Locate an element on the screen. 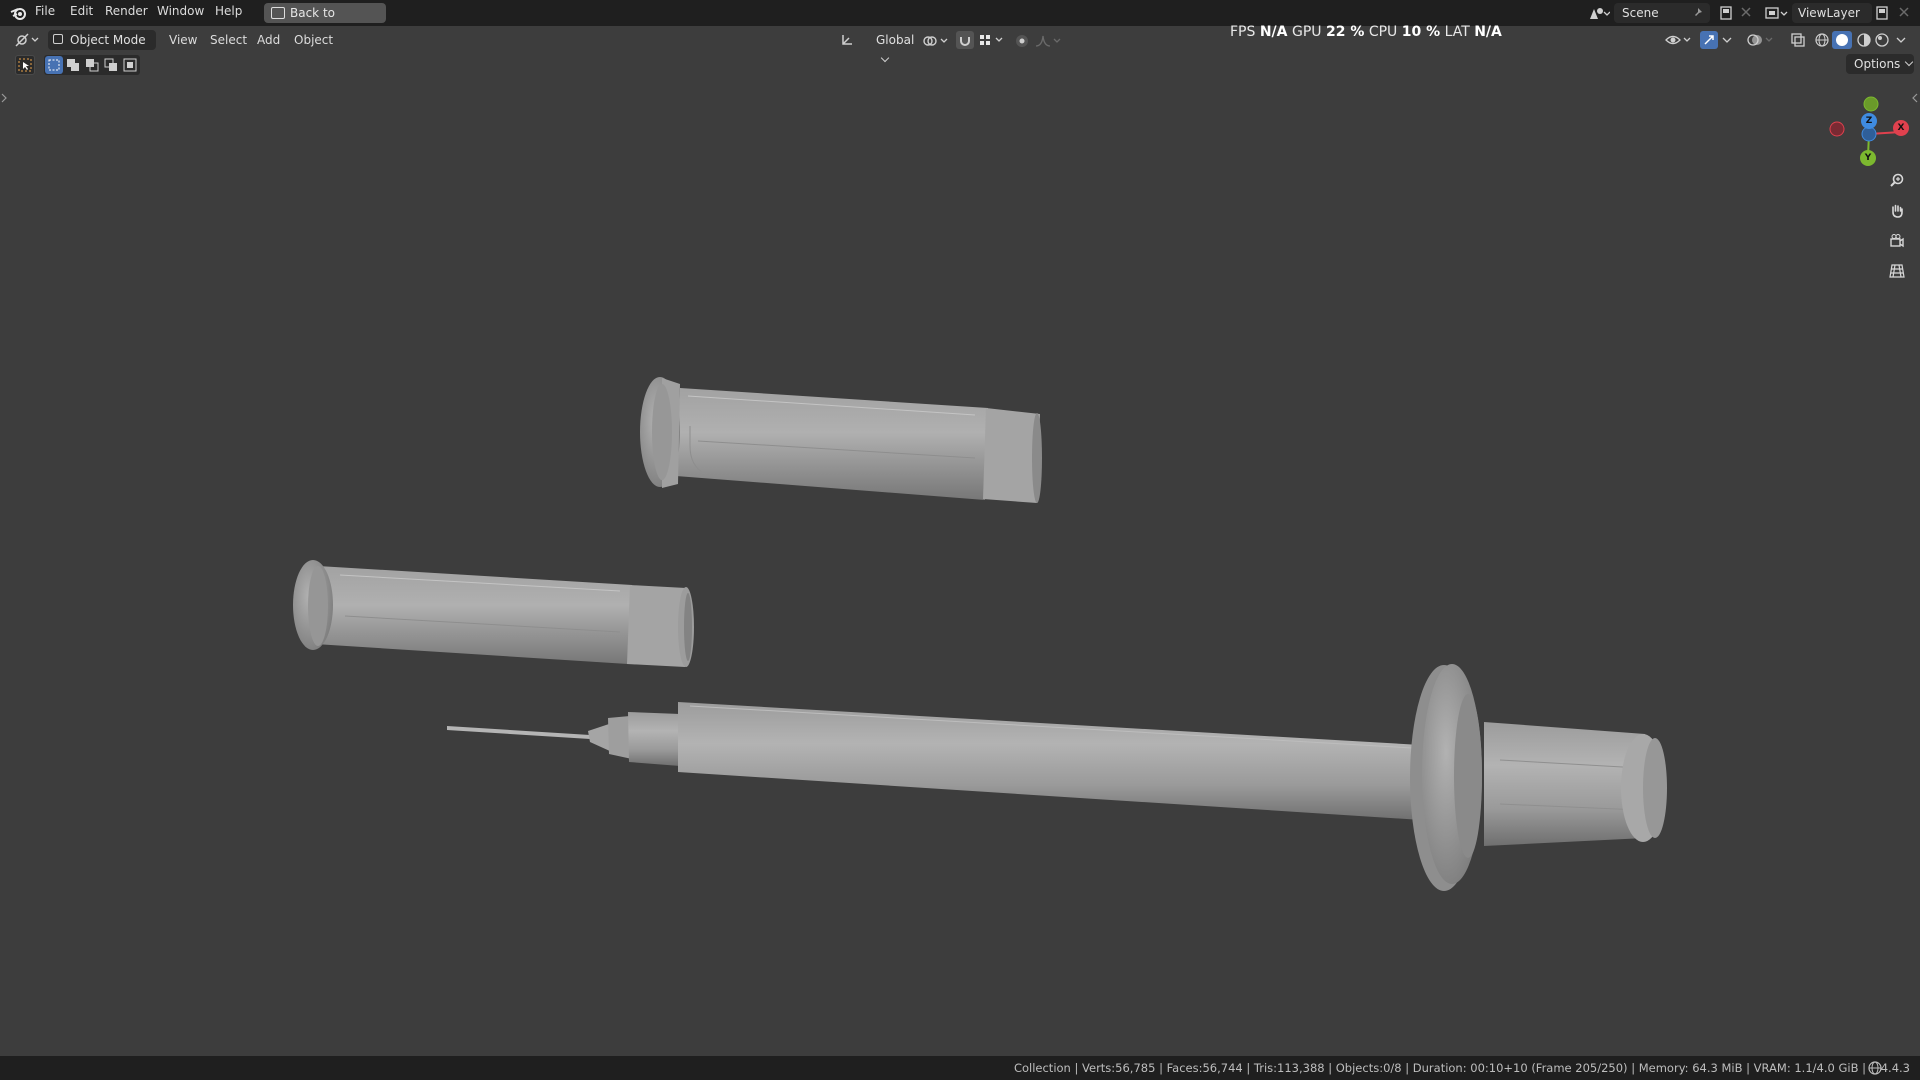 The width and height of the screenshot is (1920, 1080). view-layer-field: ViewLayer is located at coordinates (1832, 13).